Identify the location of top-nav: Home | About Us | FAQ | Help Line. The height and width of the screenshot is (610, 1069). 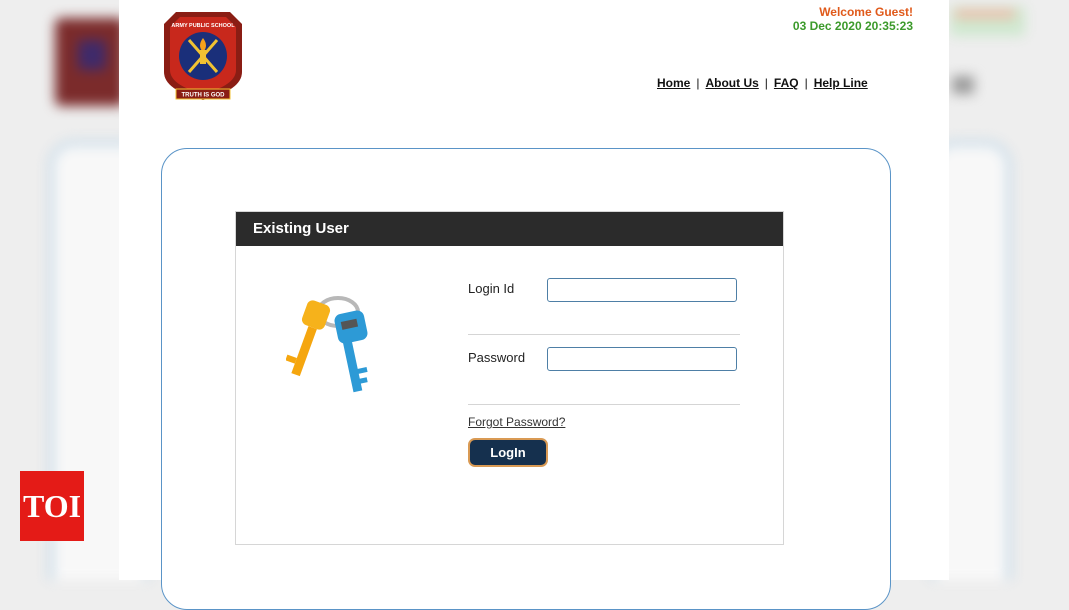
(762, 83).